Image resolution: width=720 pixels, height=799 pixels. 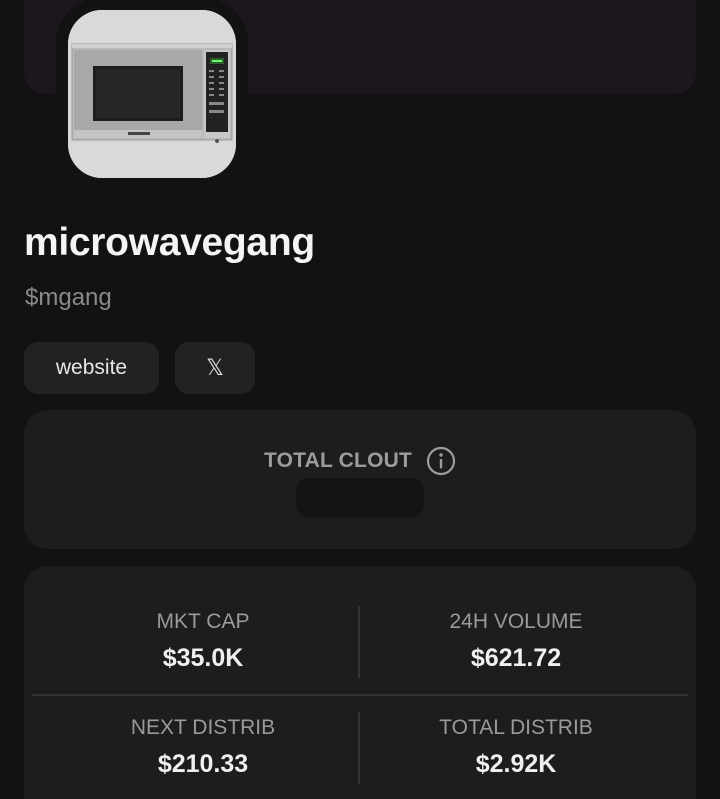 I want to click on info-icon, so click(x=441, y=461).